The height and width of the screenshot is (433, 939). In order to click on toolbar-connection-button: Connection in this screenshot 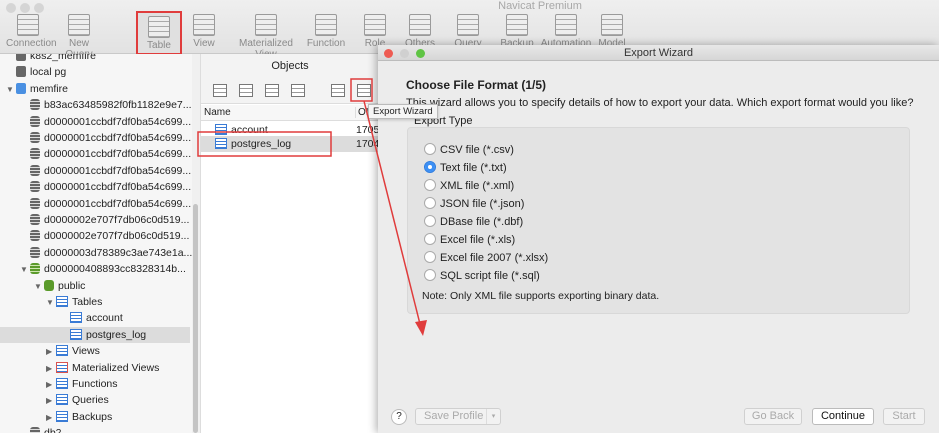, I will do `click(31, 34)`.